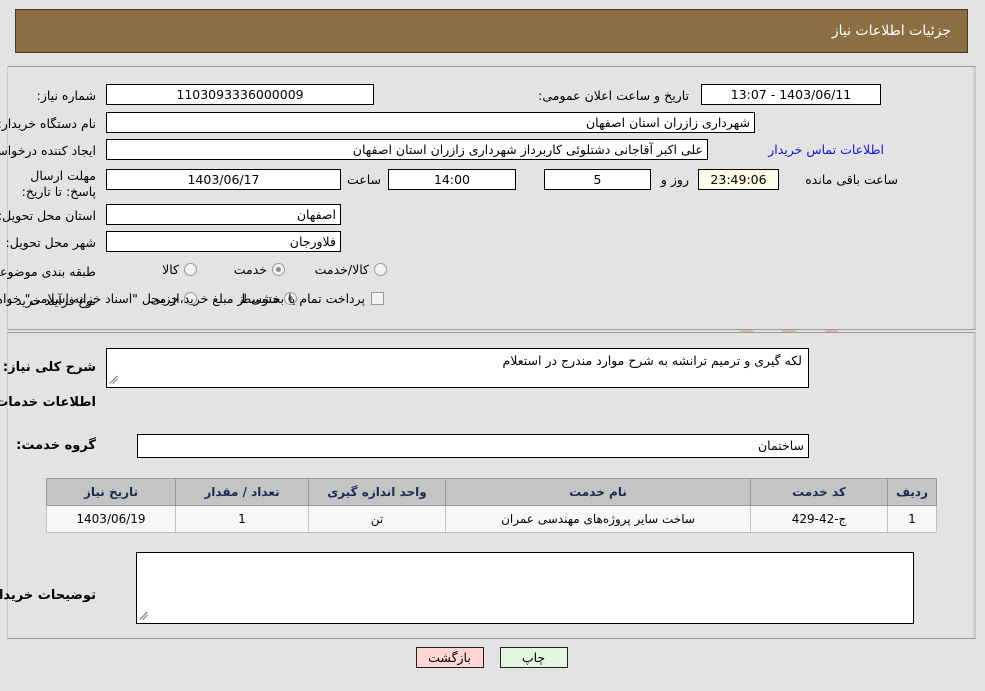 The width and height of the screenshot is (985, 691). I want to click on delivery-province-label: استان محل تحویل:, so click(48, 215).